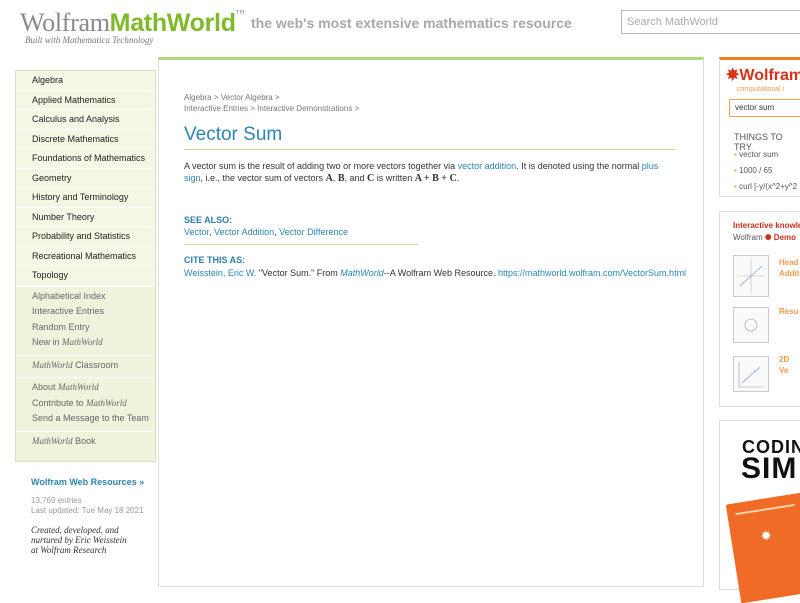 The image size is (800, 603). Describe the element at coordinates (430, 149) in the screenshot. I see `title-divider` at that location.